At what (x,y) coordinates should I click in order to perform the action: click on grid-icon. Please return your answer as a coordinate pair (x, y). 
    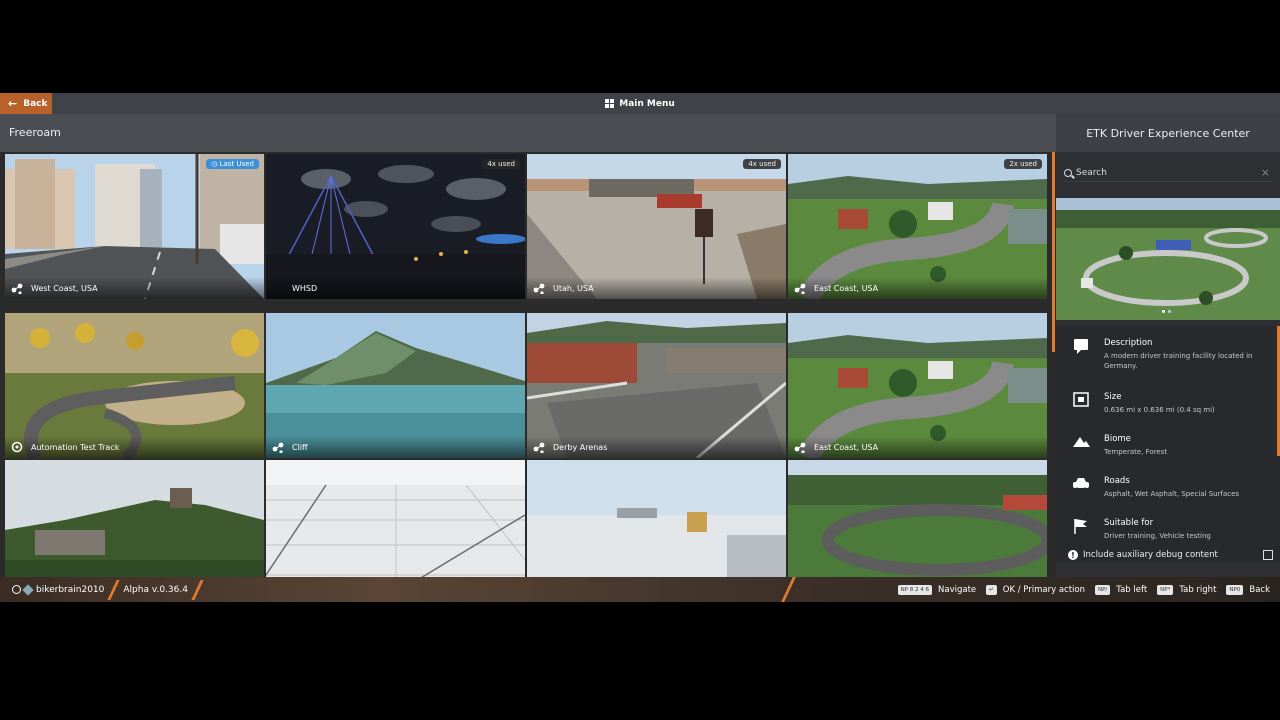
    Looking at the image, I should click on (610, 103).